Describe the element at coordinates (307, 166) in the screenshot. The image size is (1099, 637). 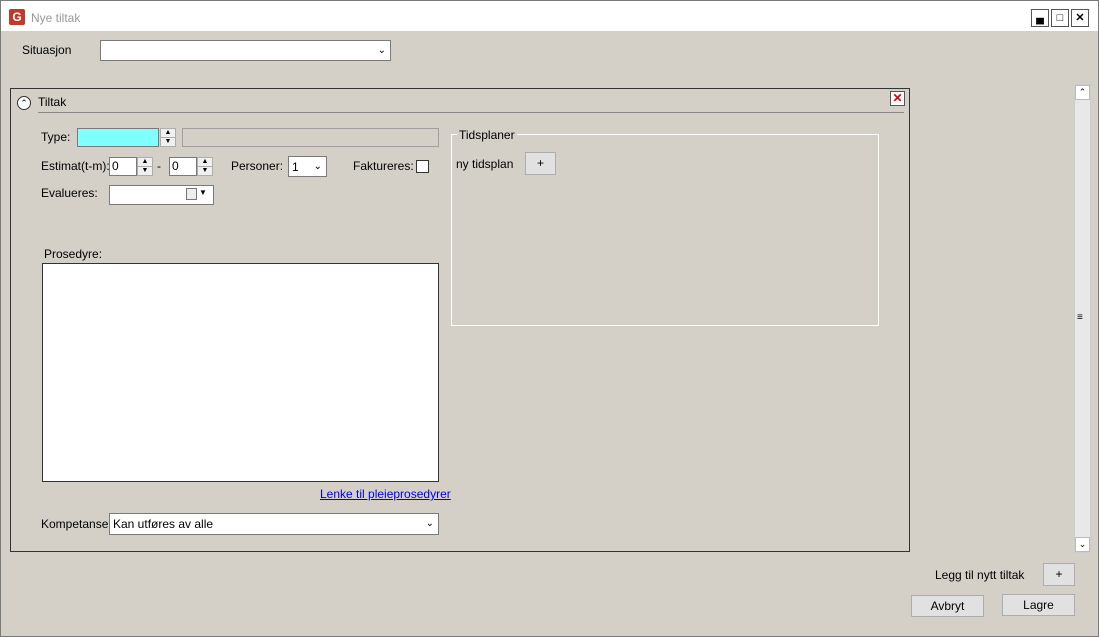
I see `personer-select: 1 ⌄` at that location.